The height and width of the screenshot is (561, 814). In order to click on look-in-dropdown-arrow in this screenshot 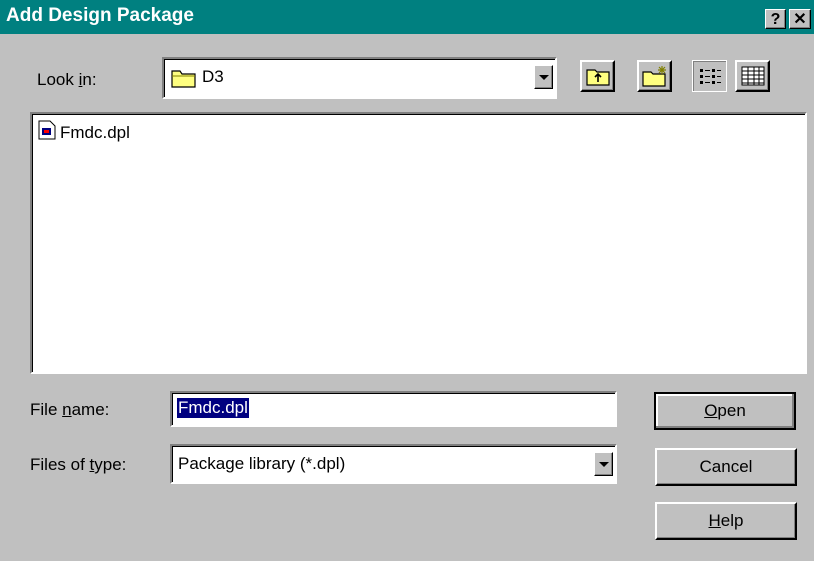, I will do `click(543, 77)`.